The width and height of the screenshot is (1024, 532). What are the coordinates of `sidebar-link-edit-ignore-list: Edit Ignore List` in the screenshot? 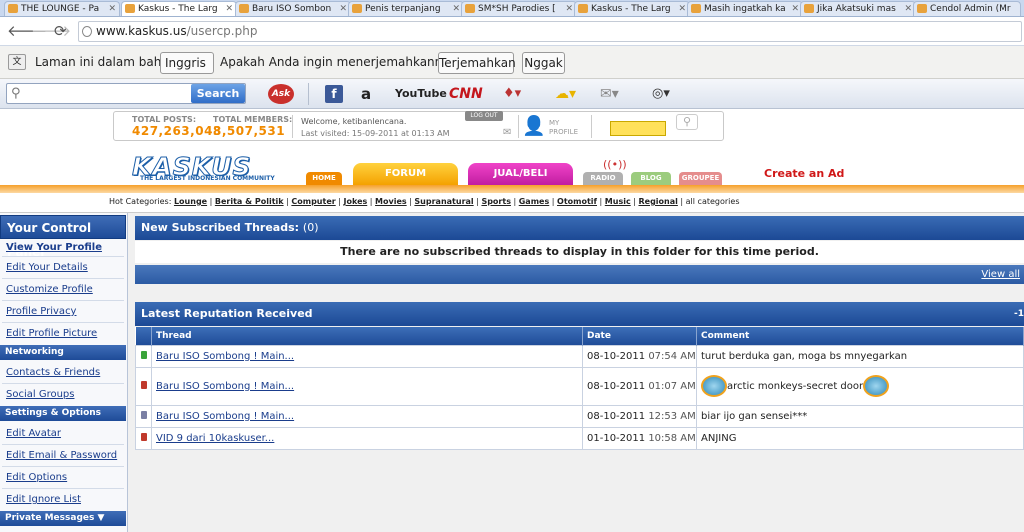 It's located at (43, 499).